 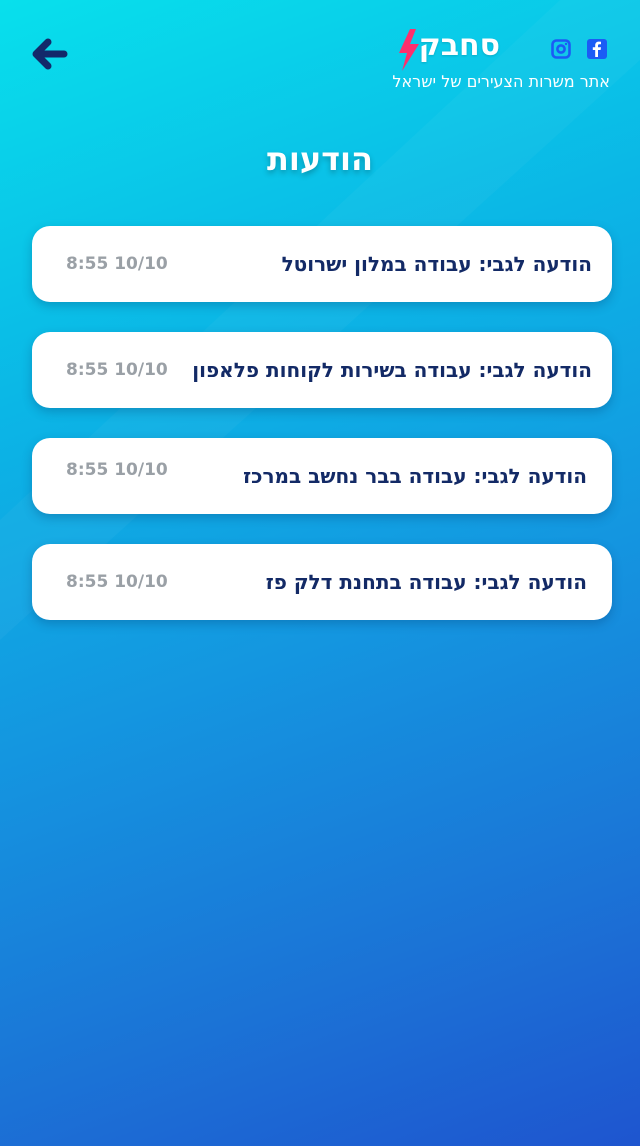 I want to click on lightning-bolt-icon, so click(x=409, y=50).